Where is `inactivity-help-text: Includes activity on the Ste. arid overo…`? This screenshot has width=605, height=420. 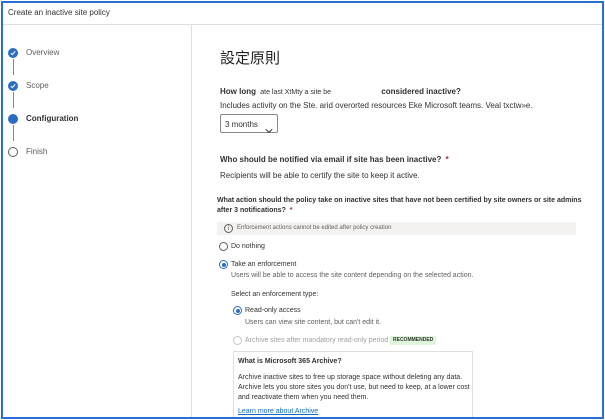
inactivity-help-text: Includes activity on the Ste. arid overo… is located at coordinates (376, 105).